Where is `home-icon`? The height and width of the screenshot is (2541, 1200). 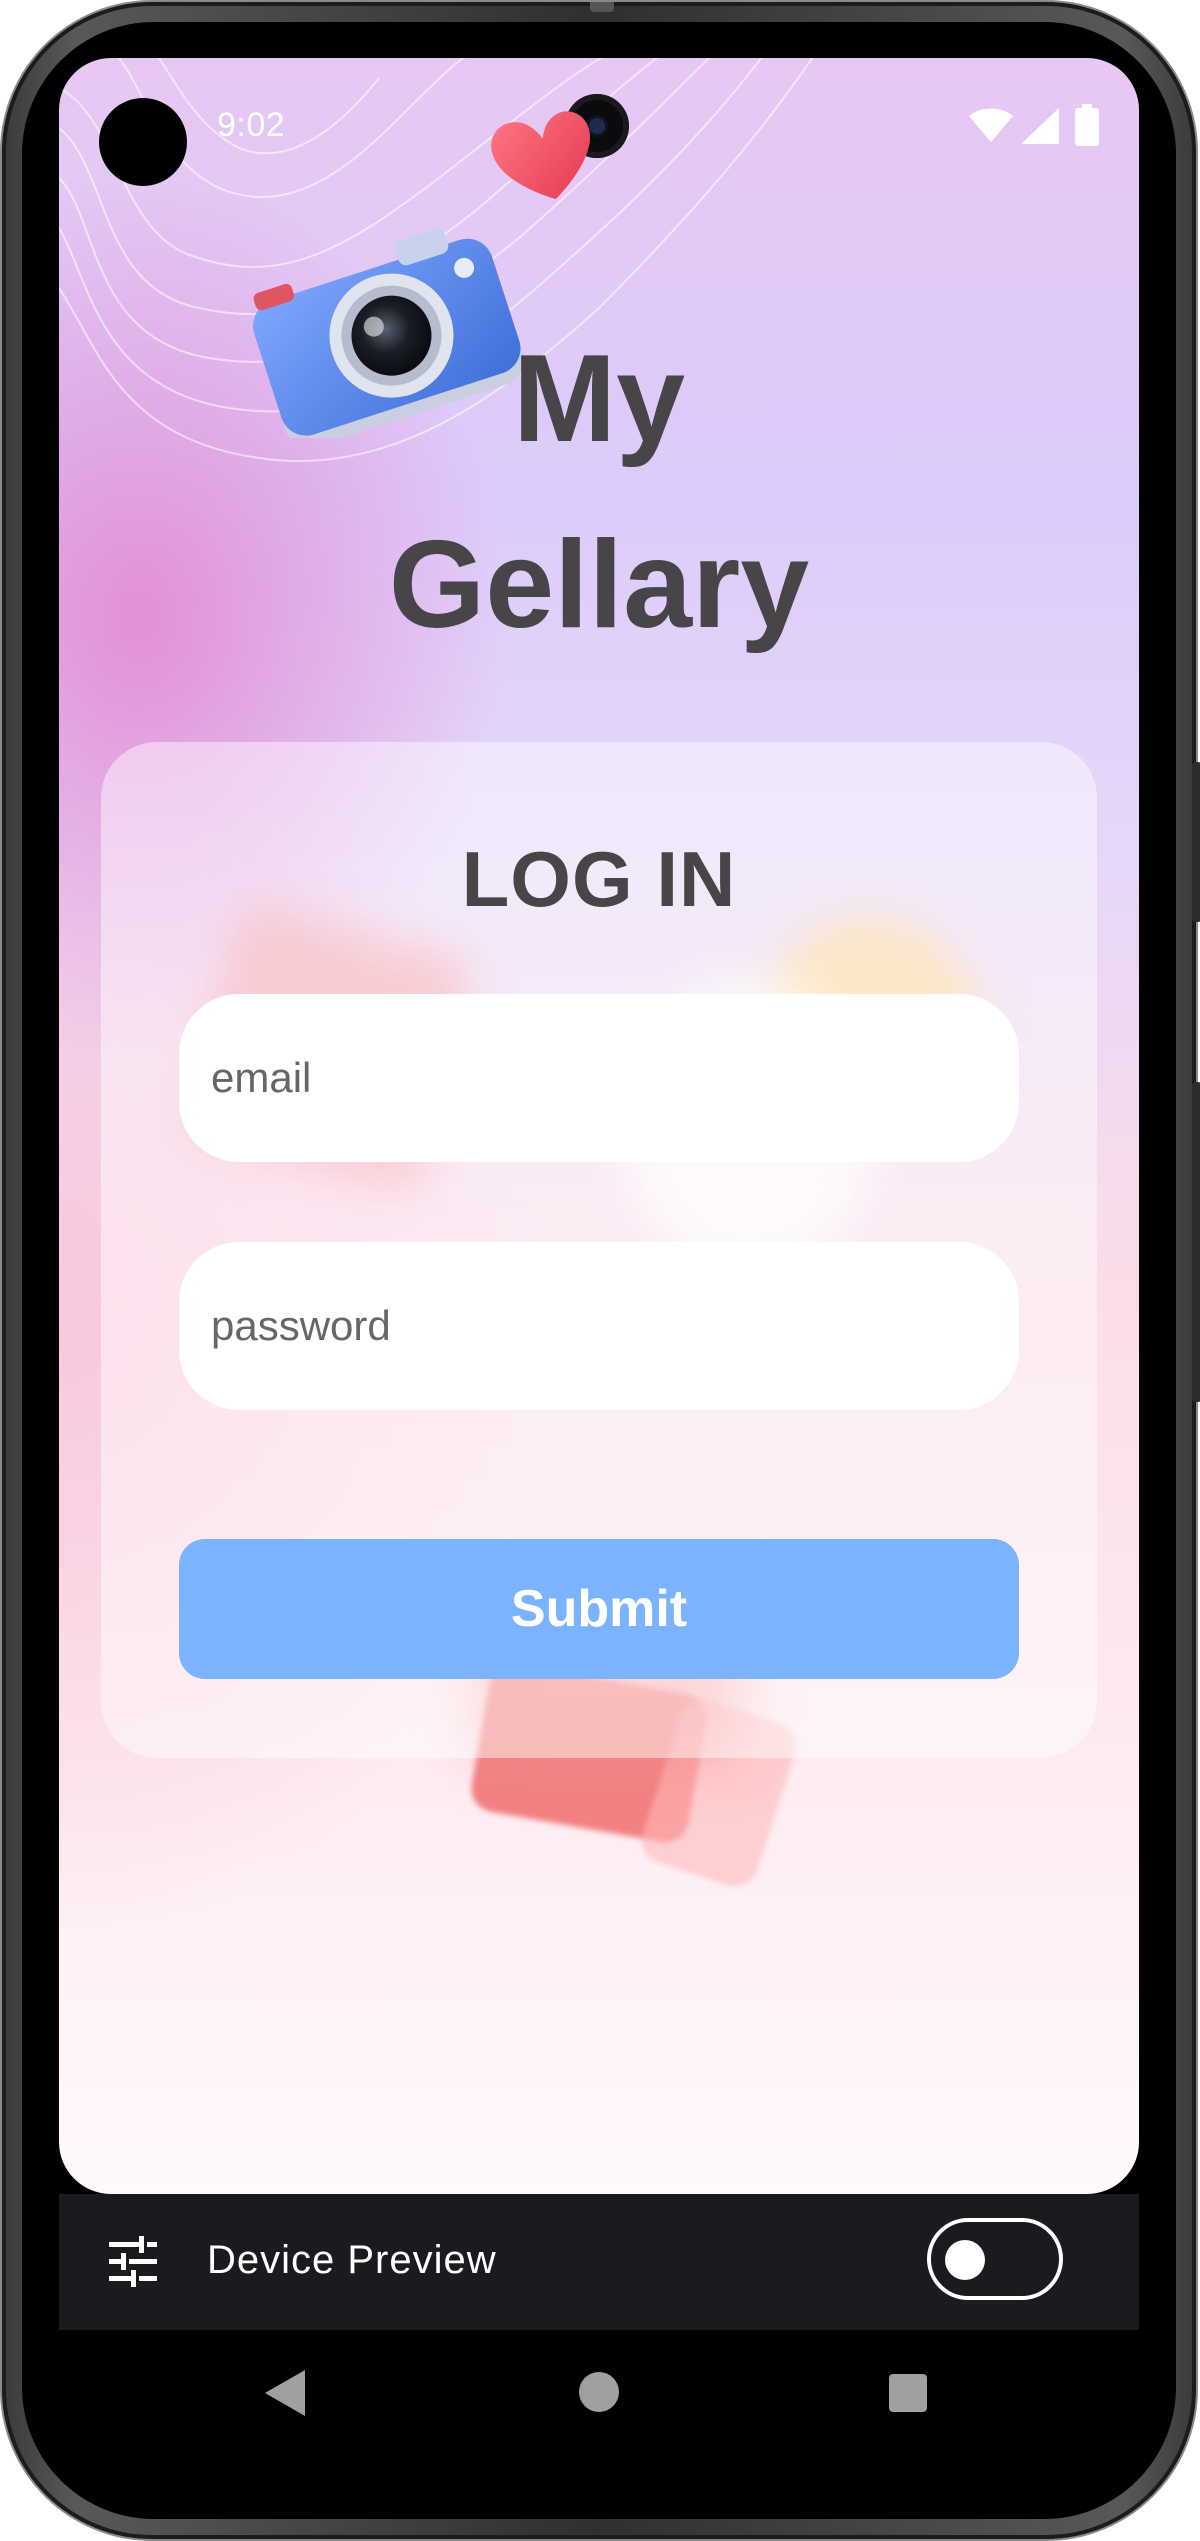
home-icon is located at coordinates (599, 2392).